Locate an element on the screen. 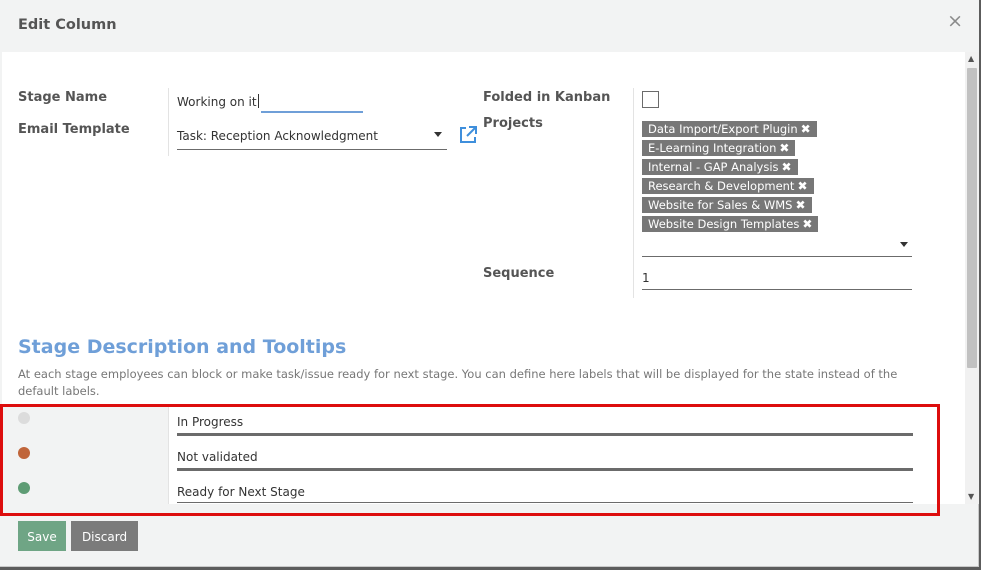  legend-normal-input: In Progress is located at coordinates (210, 422).